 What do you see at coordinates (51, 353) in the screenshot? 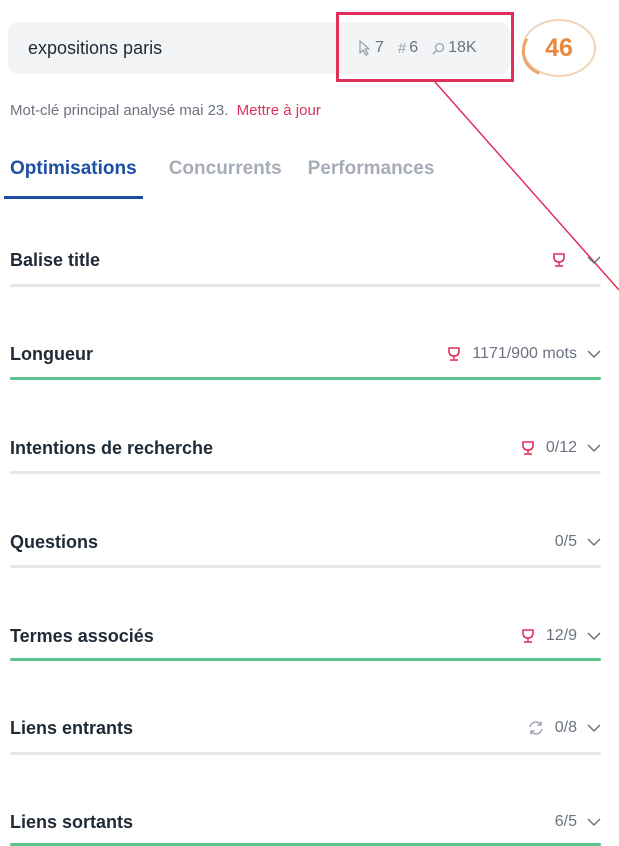
I see `section-title: Longueur` at bounding box center [51, 353].